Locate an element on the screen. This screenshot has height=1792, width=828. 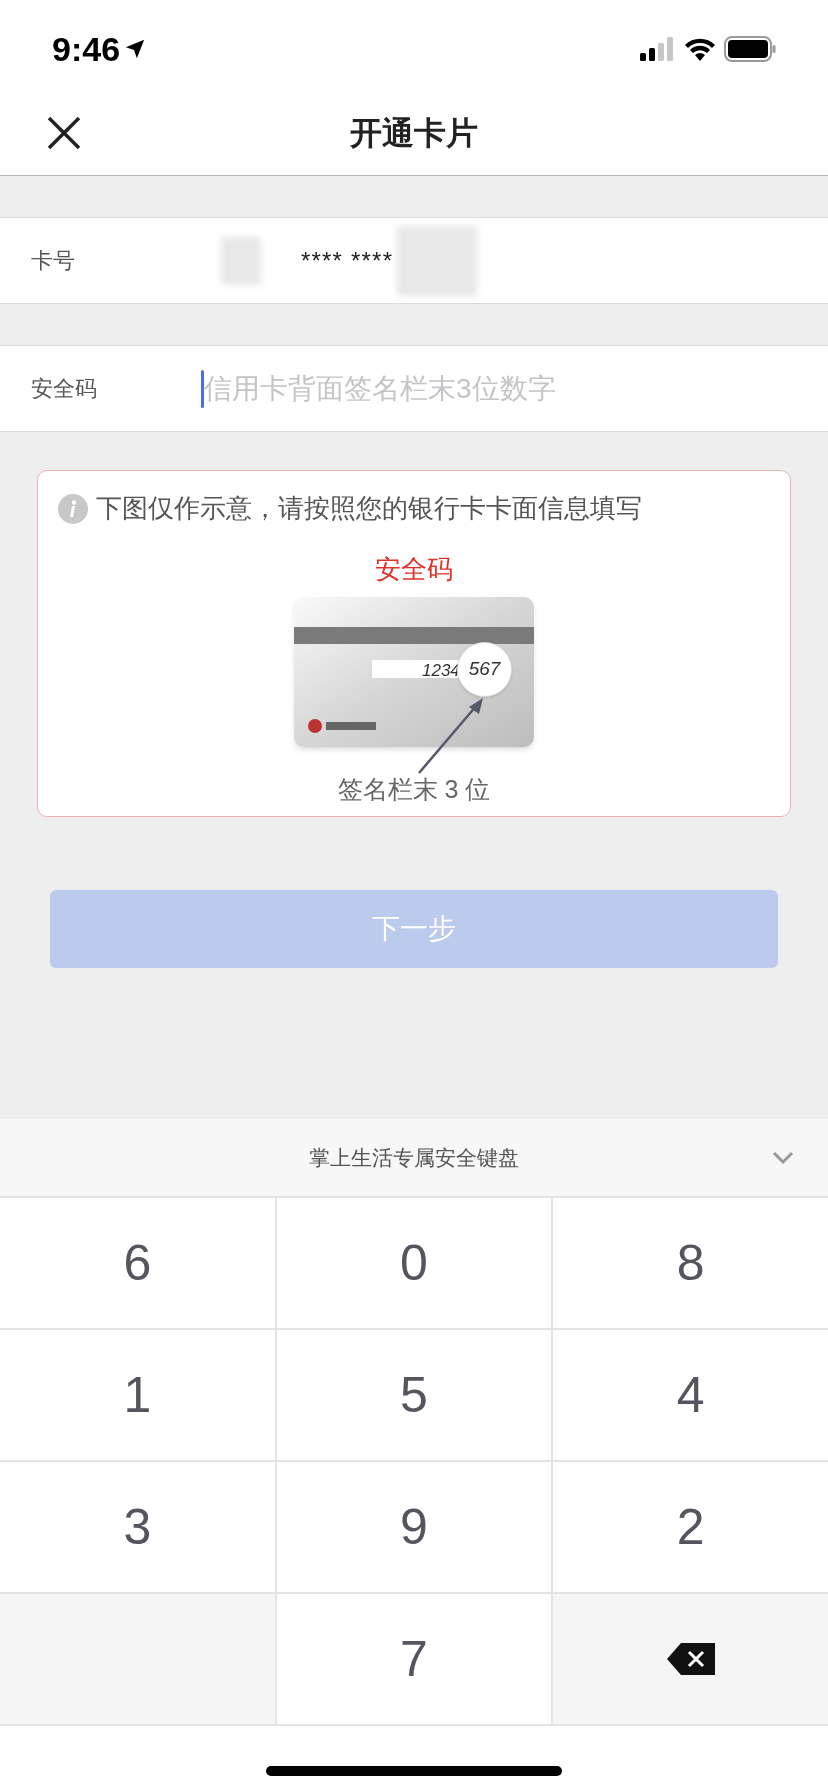
key: 2 is located at coordinates (690, 1527).